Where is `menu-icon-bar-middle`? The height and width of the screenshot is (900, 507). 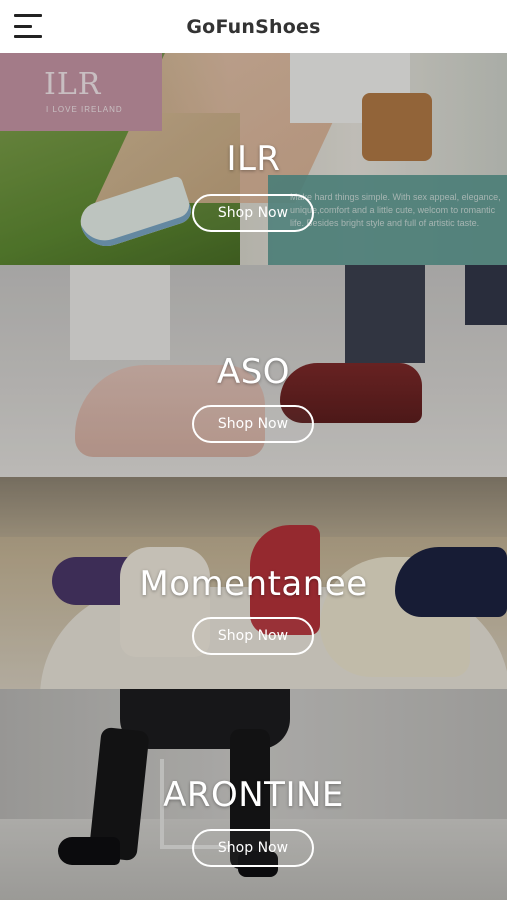
menu-icon-bar-middle is located at coordinates (23, 26).